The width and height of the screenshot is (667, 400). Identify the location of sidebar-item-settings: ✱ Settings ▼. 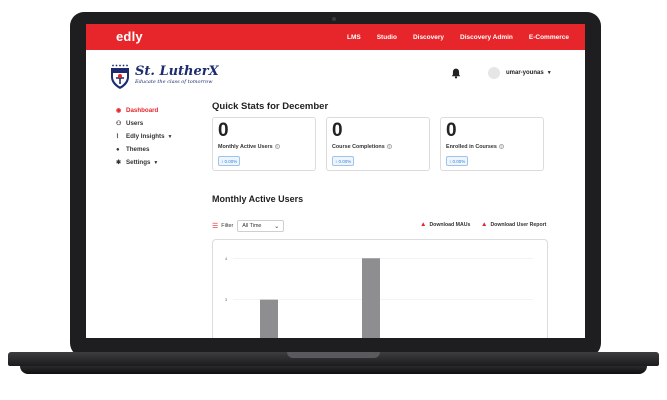
(166, 162).